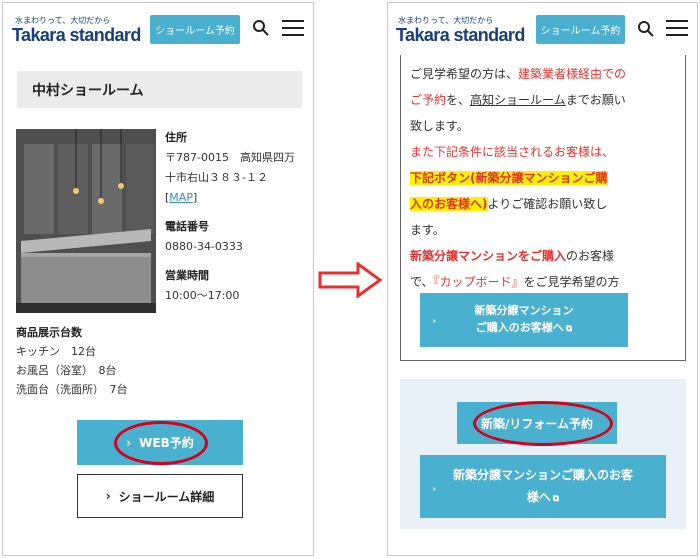  I want to click on web-reserve-button: › WEB予約, so click(160, 442).